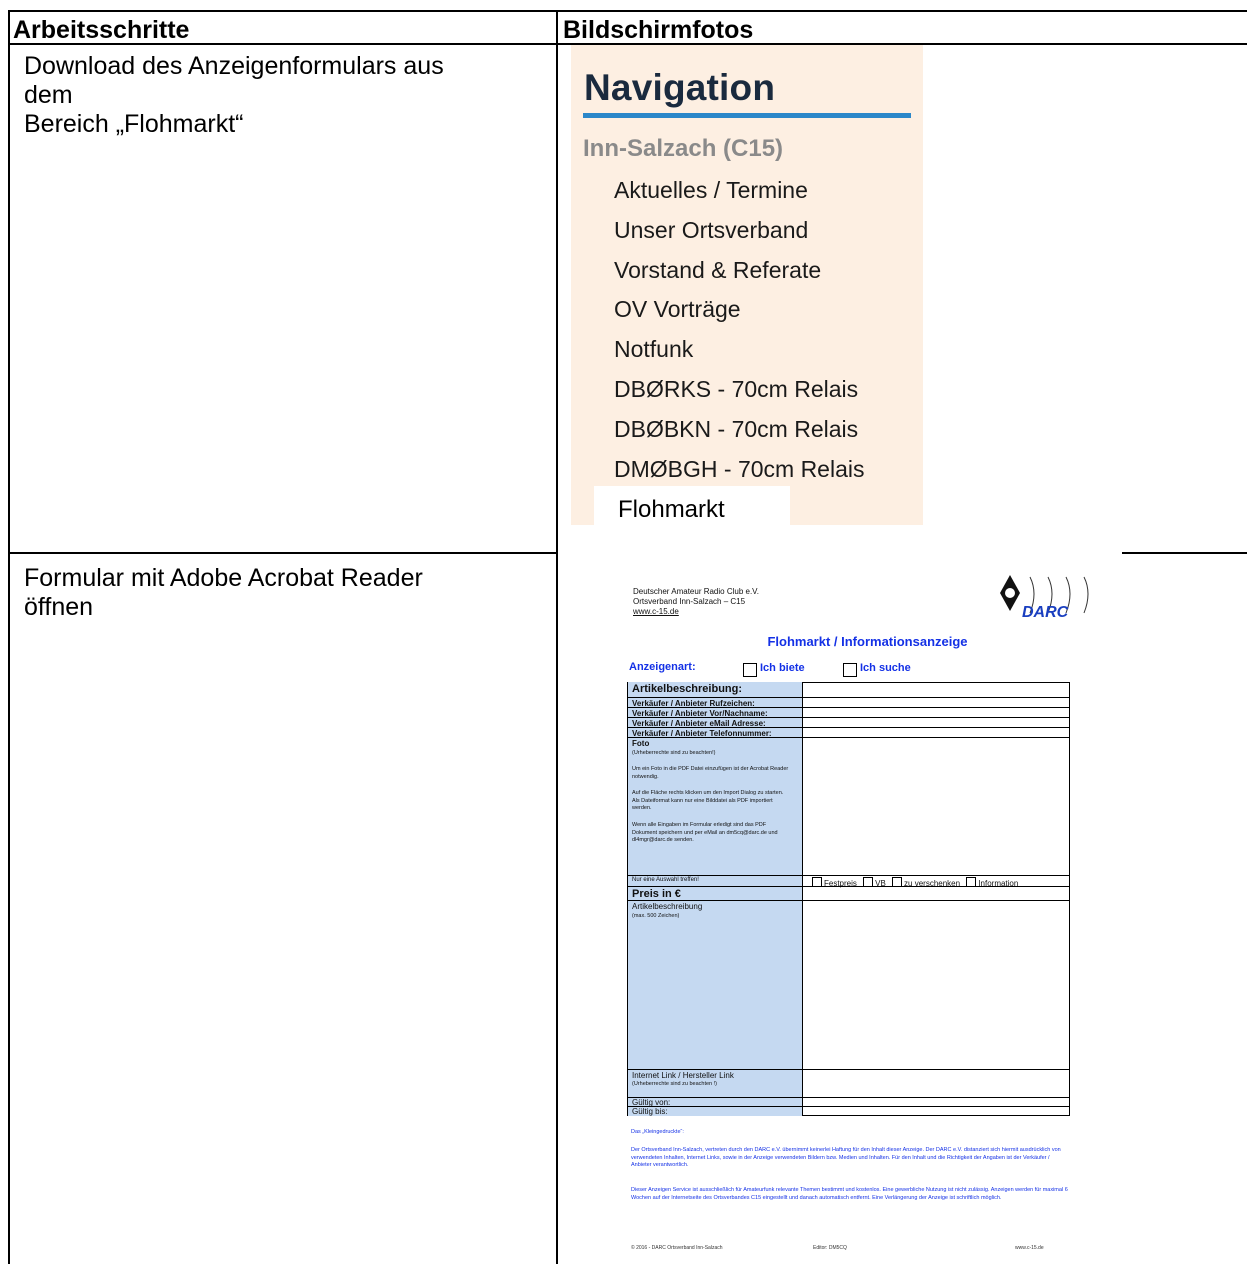 Image resolution: width=1247 pixels, height=1264 pixels. I want to click on table-border-row1-right, so click(1184, 553).